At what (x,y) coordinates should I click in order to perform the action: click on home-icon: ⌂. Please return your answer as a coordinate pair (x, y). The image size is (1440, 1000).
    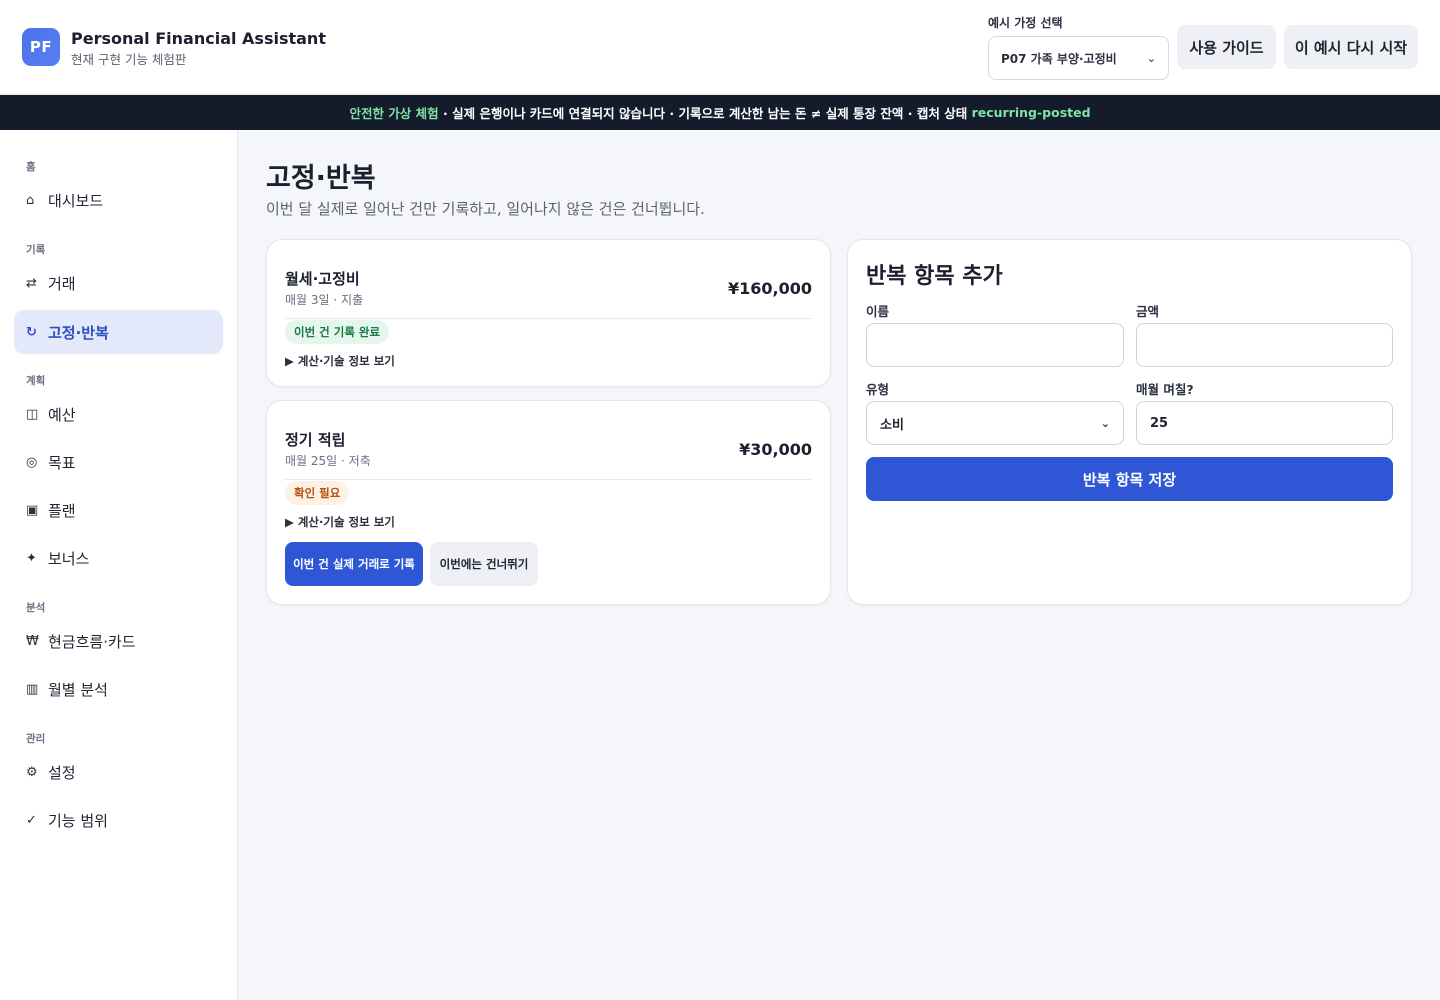
    Looking at the image, I should click on (30, 200).